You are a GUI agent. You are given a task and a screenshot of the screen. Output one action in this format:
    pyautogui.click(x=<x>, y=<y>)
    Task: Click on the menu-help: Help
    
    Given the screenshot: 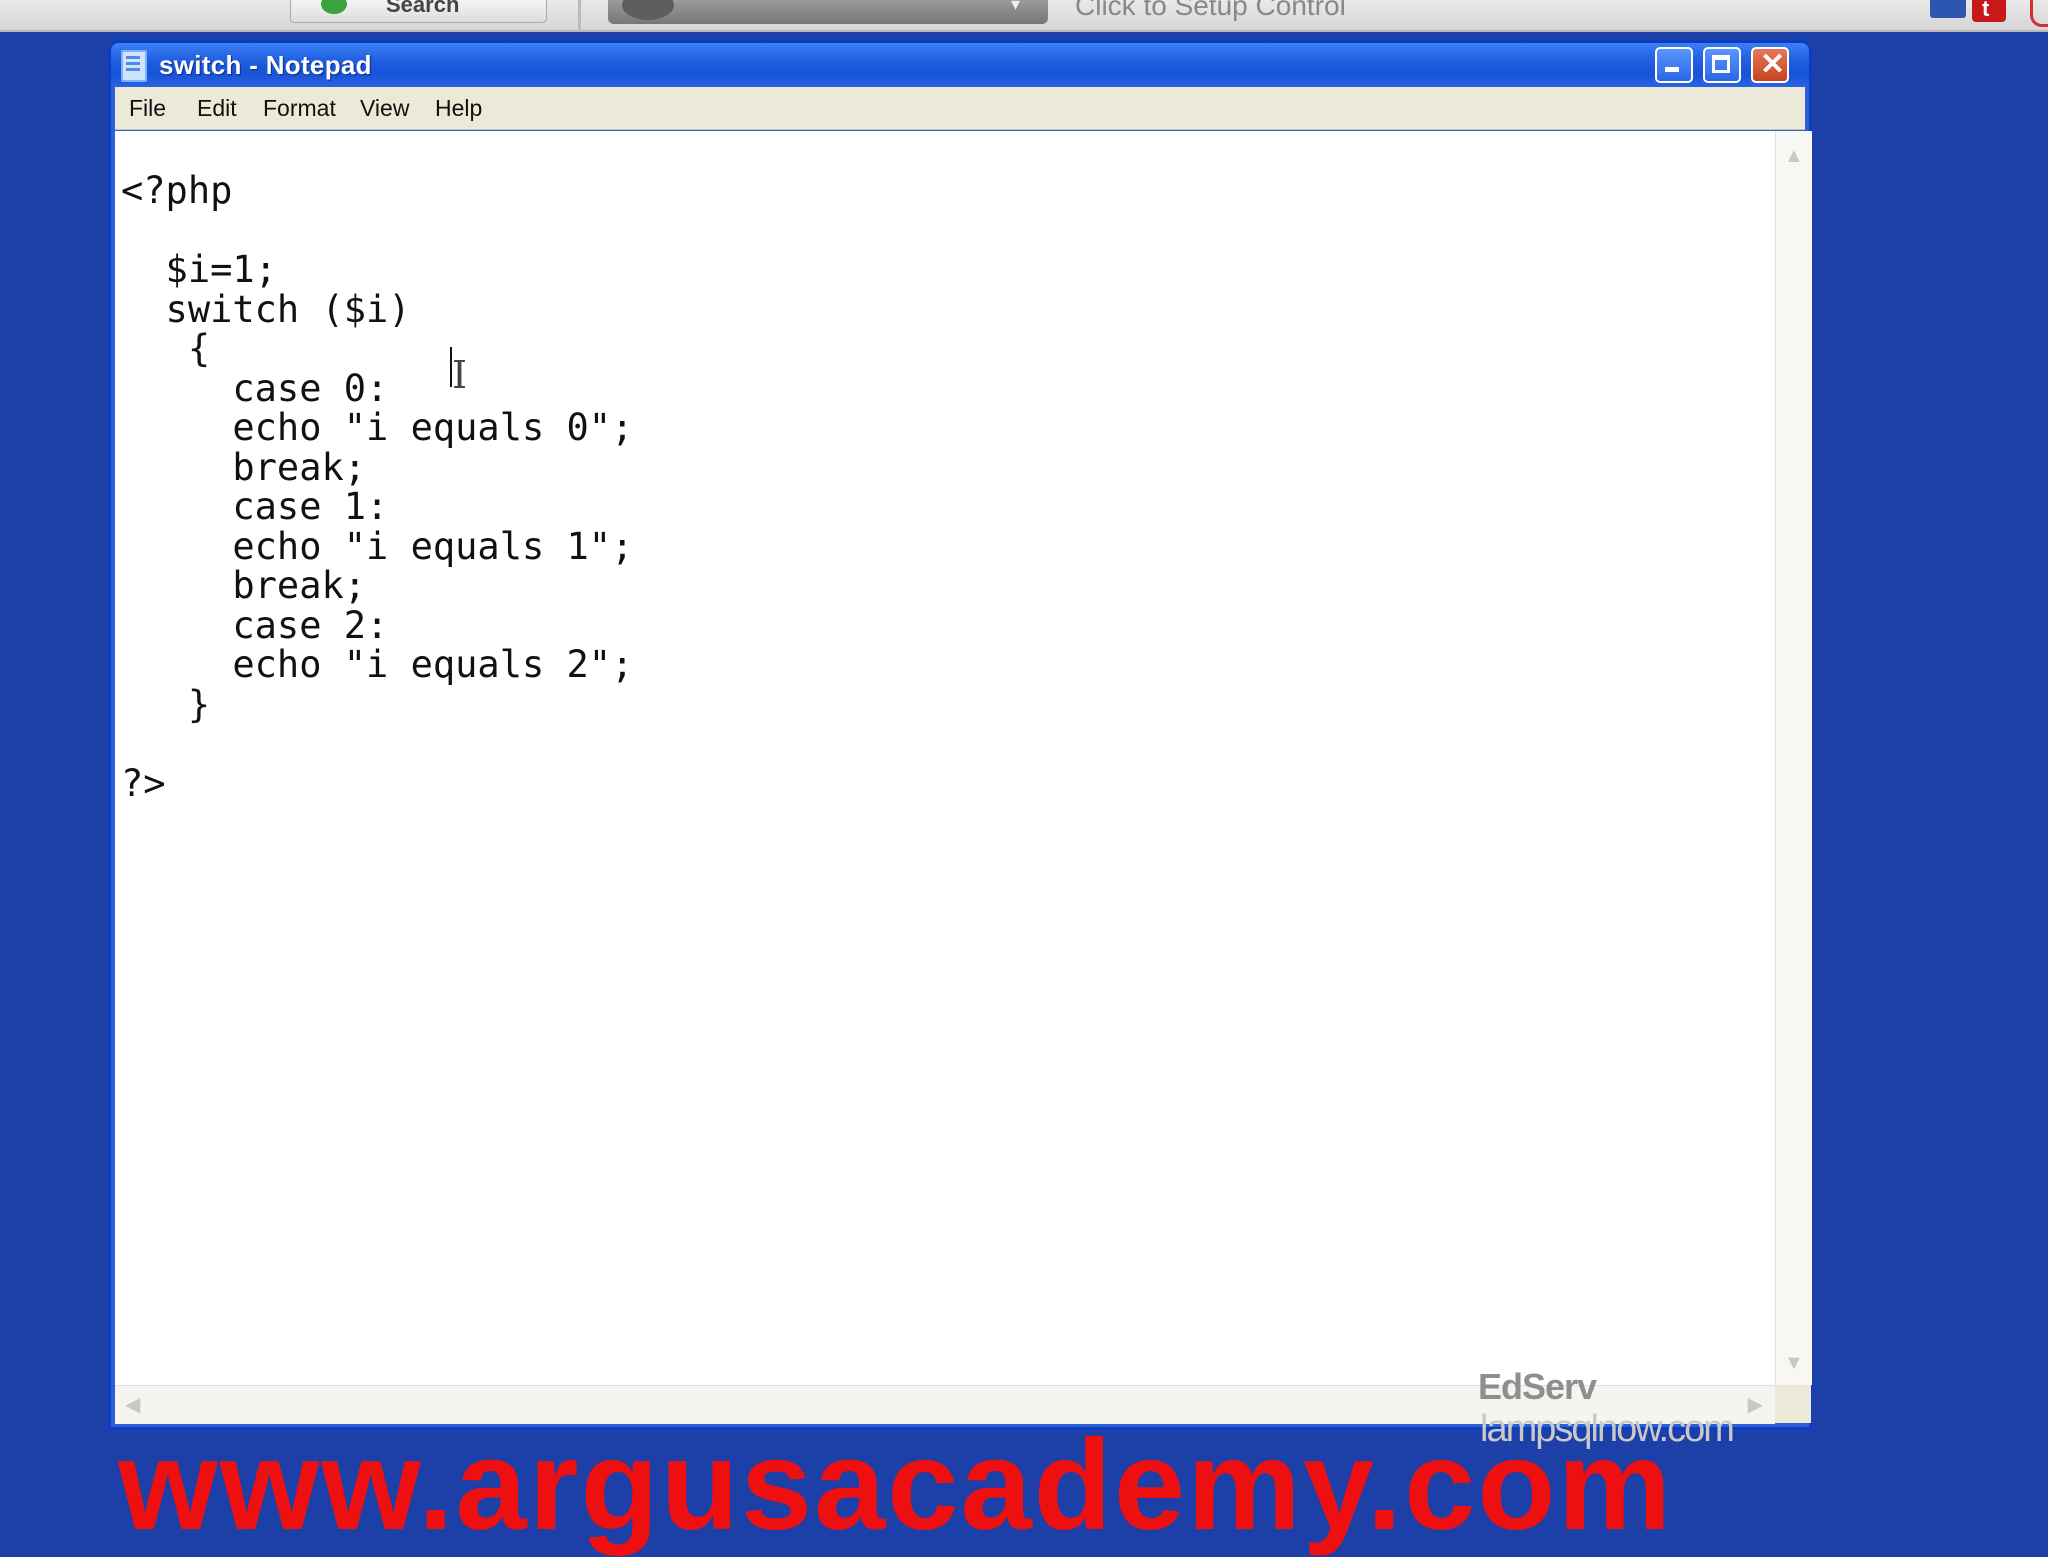 What is the action you would take?
    pyautogui.click(x=458, y=108)
    